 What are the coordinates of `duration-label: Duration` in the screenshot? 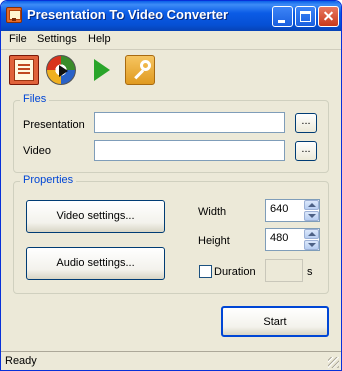 It's located at (235, 272).